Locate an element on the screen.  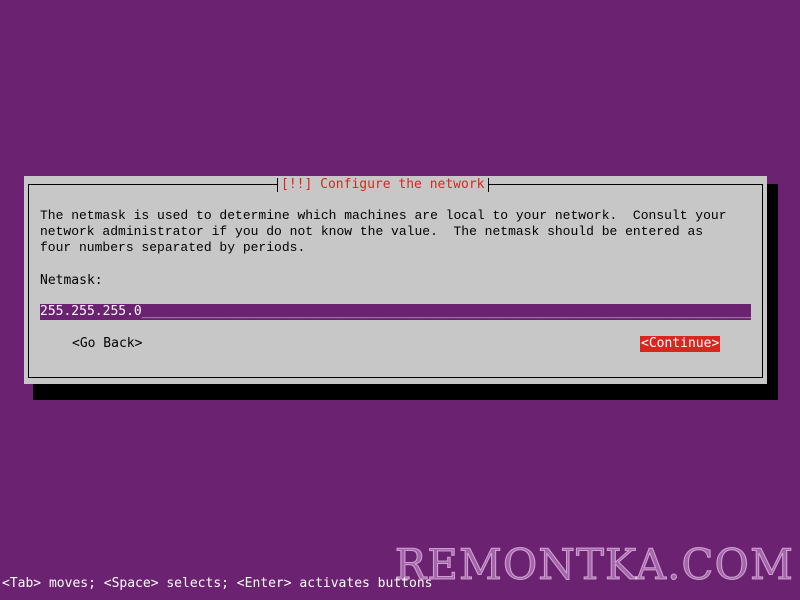
continue-button: <Continue> is located at coordinates (680, 344).